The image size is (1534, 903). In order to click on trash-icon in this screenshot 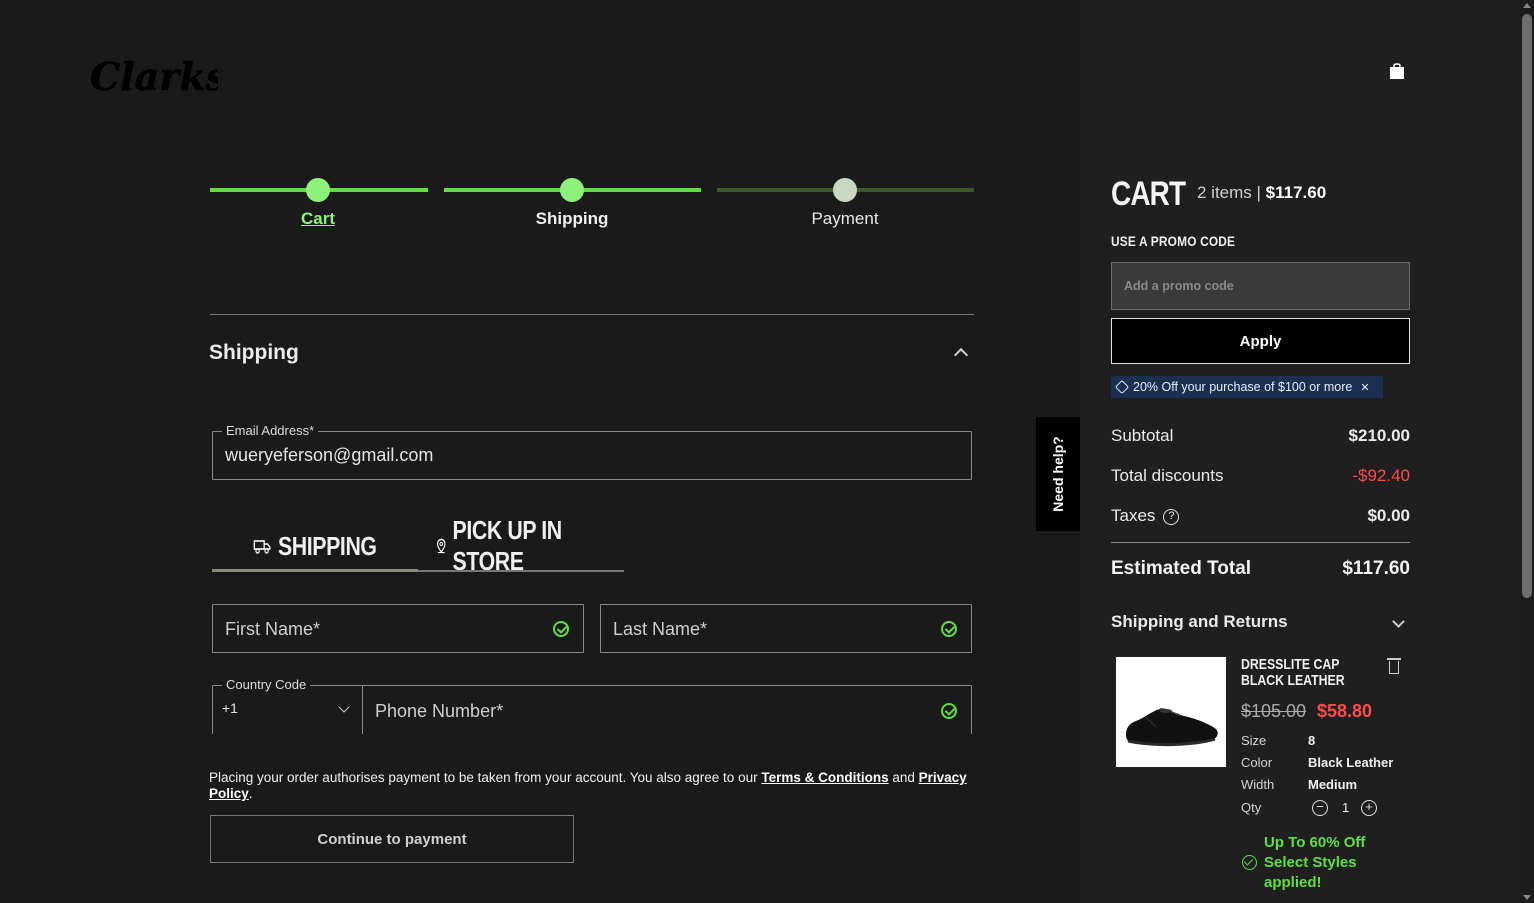, I will do `click(1394, 666)`.